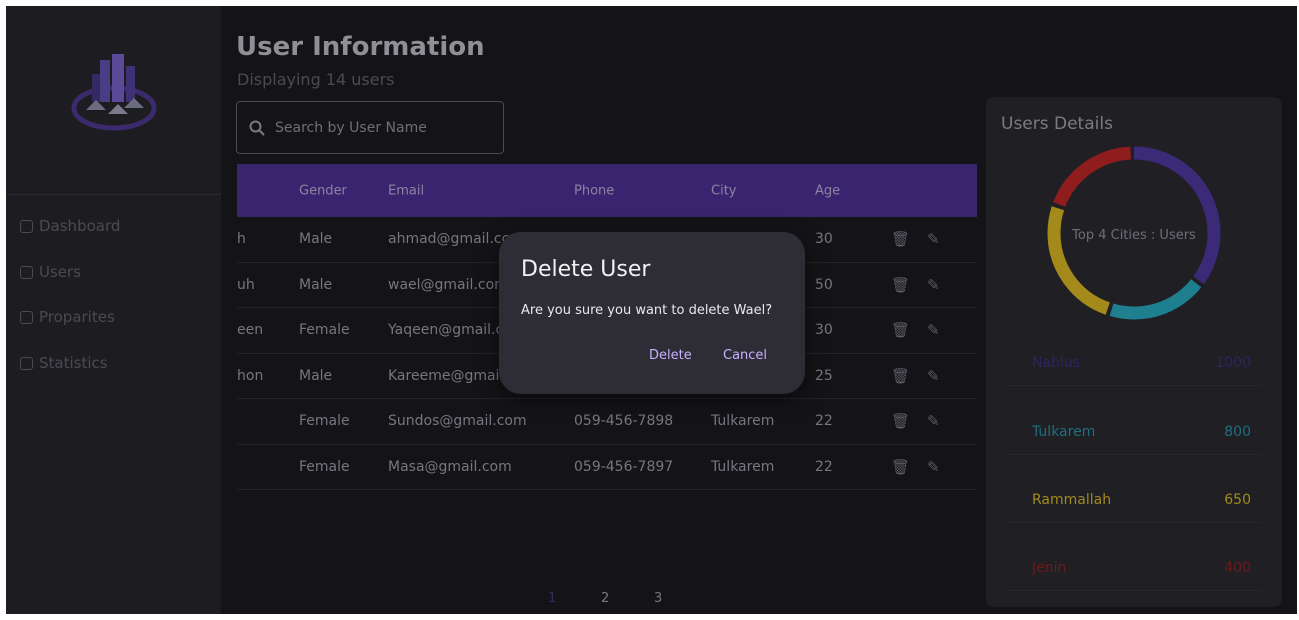  What do you see at coordinates (586, 269) in the screenshot?
I see `dialog-title: Delete User` at bounding box center [586, 269].